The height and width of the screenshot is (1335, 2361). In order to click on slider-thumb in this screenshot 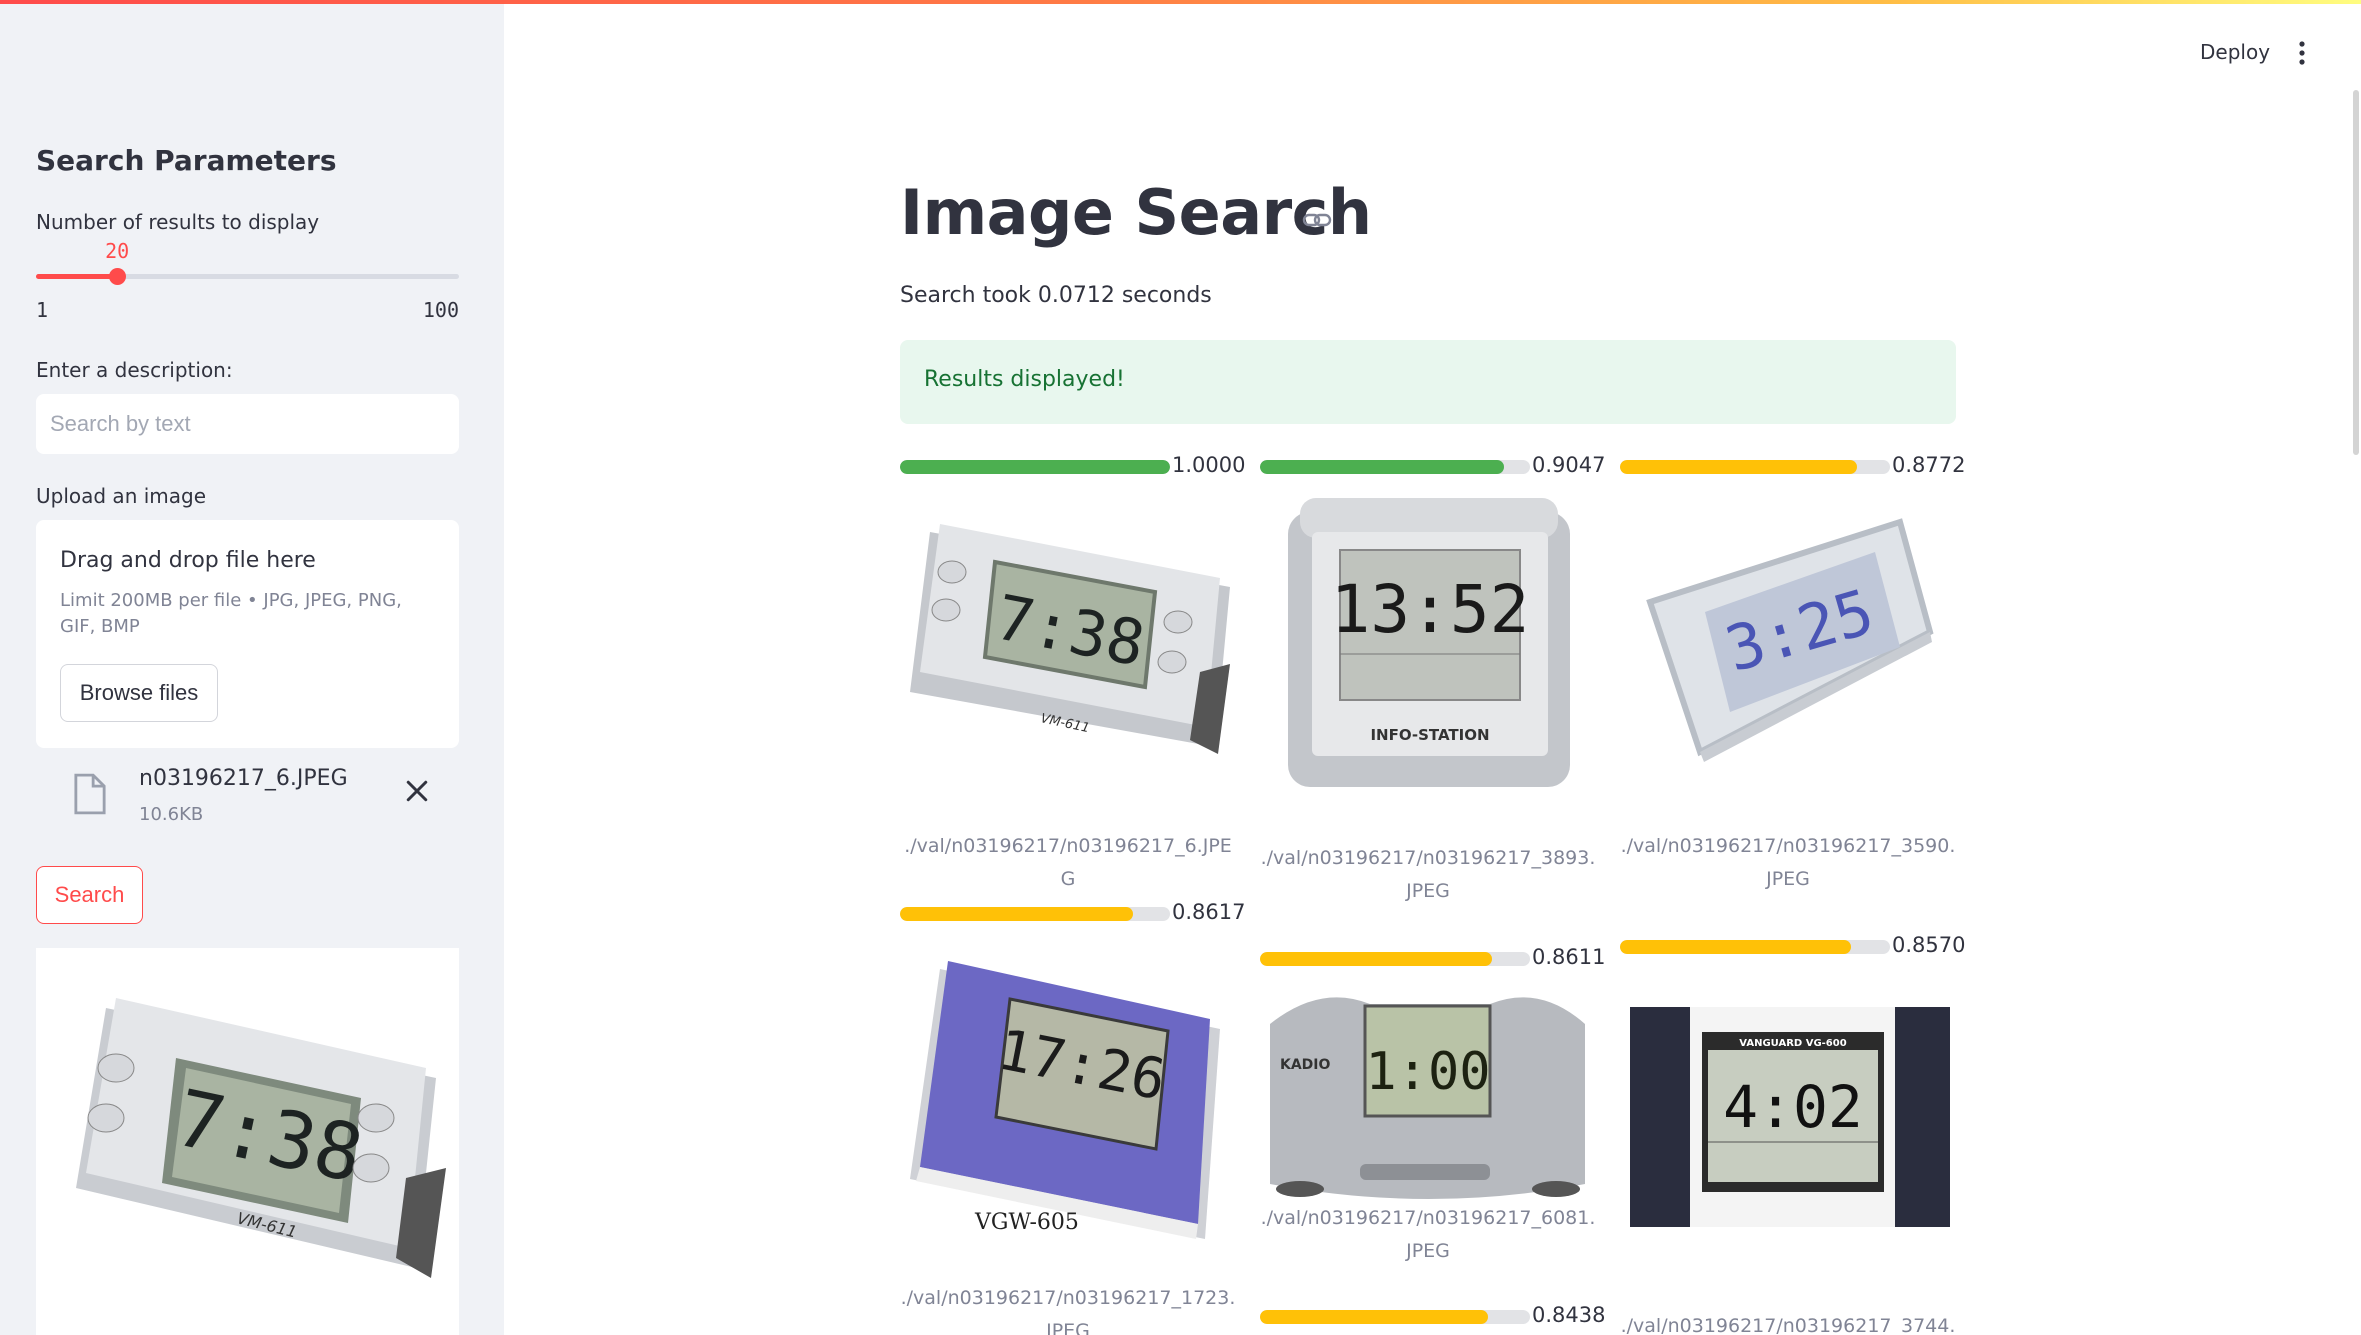, I will do `click(118, 276)`.